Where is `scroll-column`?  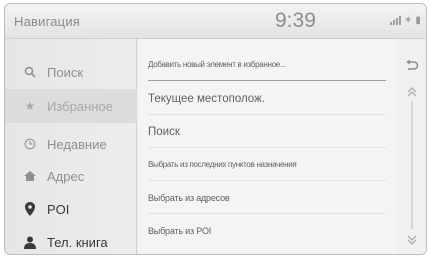 scroll-column is located at coordinates (411, 146).